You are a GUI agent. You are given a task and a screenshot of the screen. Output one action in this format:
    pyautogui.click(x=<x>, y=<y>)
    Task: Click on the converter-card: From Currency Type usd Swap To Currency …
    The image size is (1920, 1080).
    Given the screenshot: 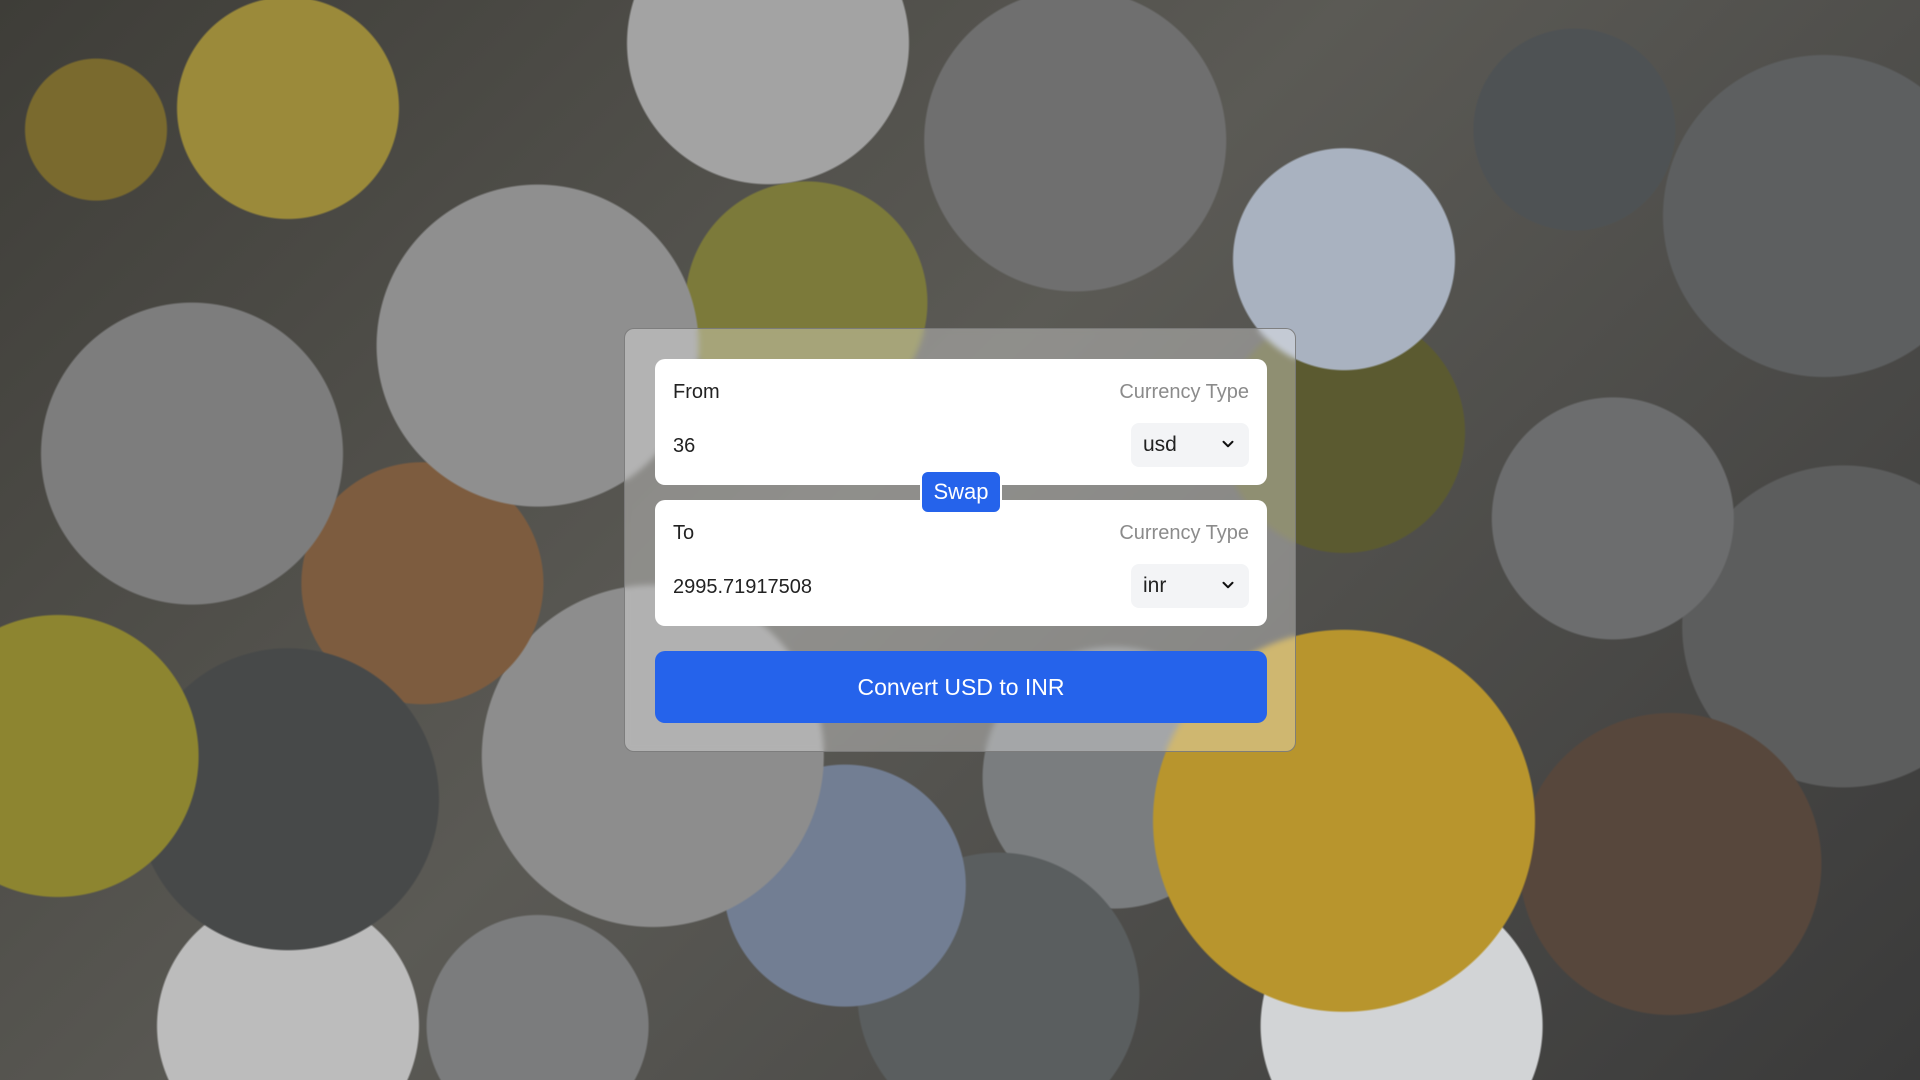 What is the action you would take?
    pyautogui.click(x=960, y=540)
    